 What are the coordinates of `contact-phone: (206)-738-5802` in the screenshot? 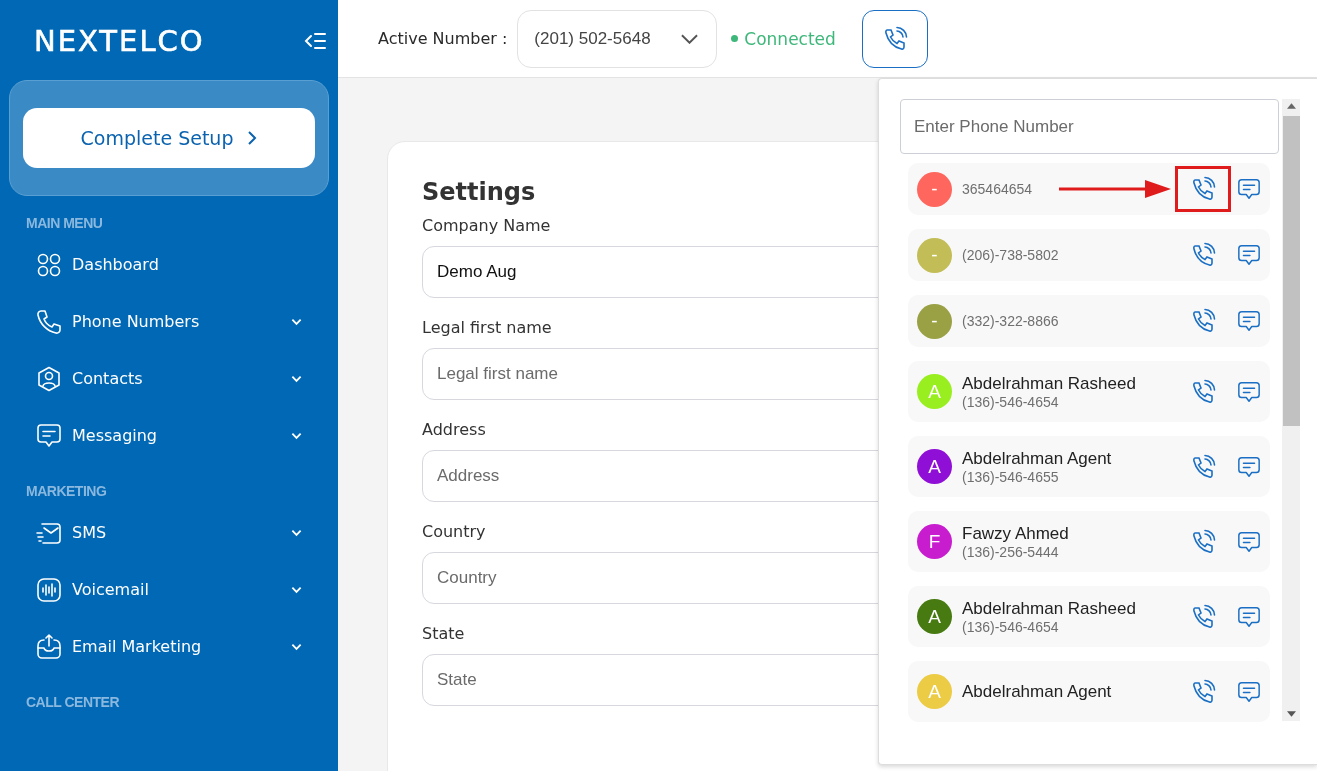 It's located at (1010, 255).